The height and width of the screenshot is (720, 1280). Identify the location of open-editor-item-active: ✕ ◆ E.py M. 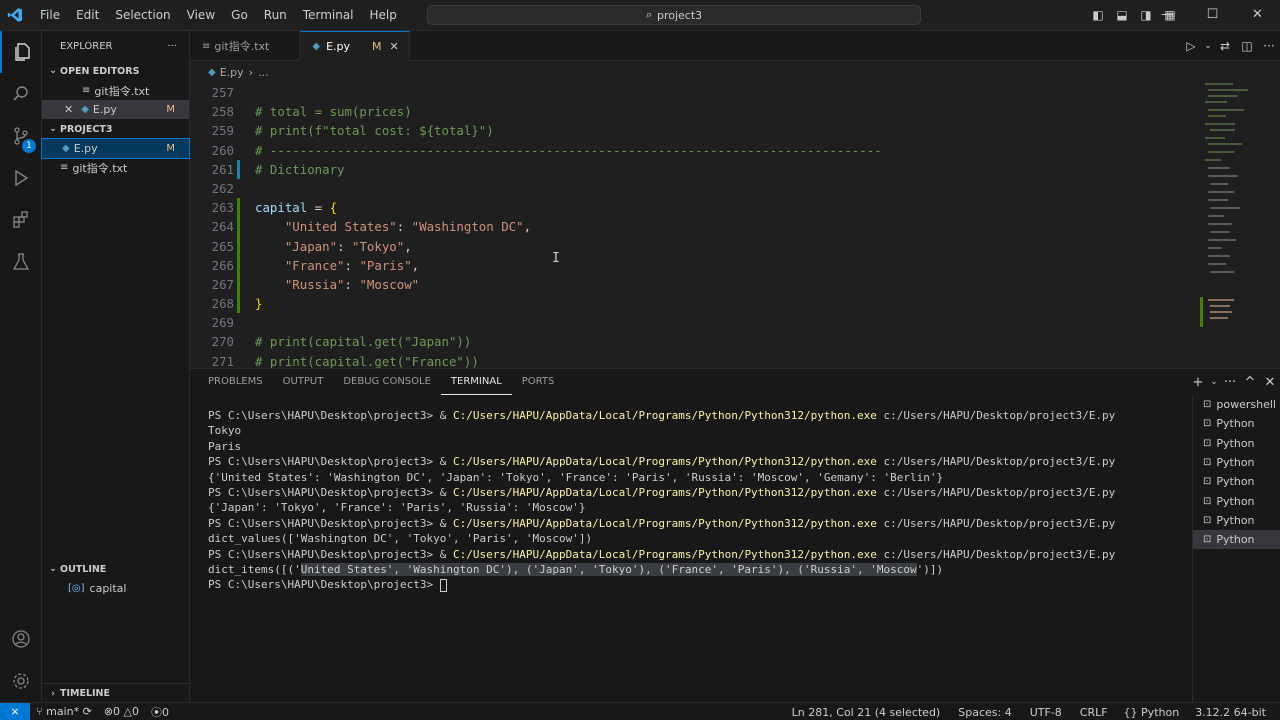
(115, 109).